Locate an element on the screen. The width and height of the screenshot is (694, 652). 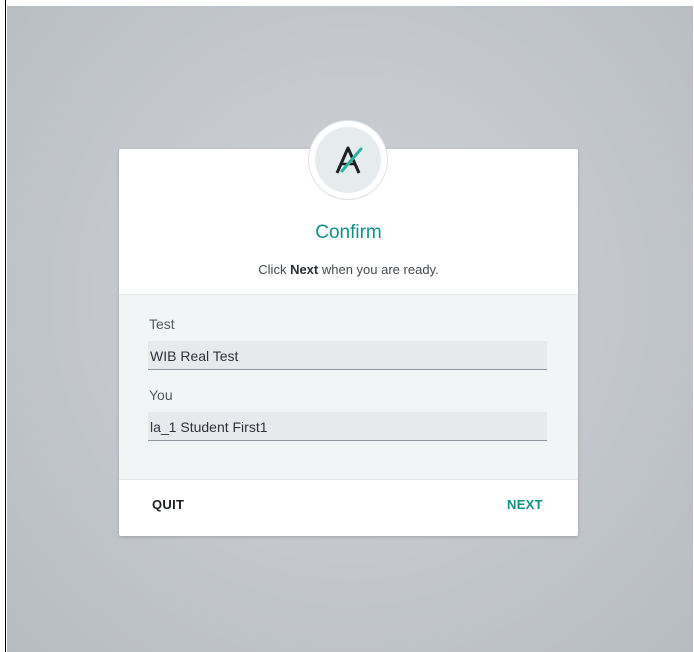
quit-button: QUIT is located at coordinates (168, 504).